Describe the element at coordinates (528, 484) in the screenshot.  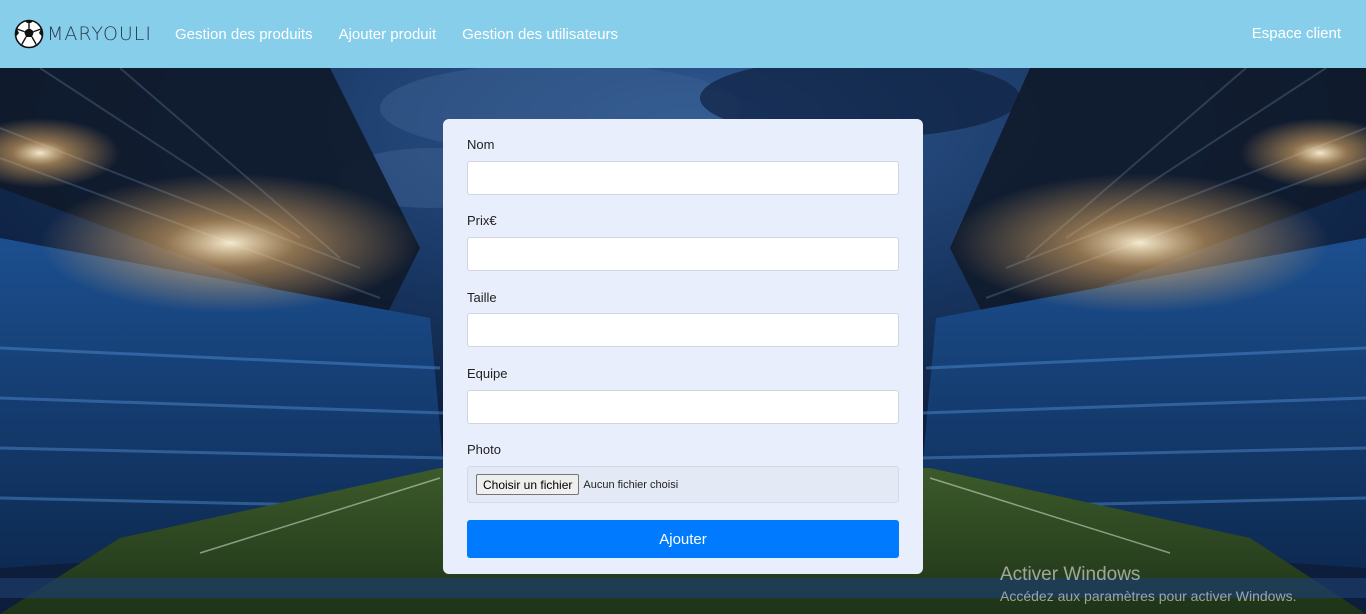
I see `choose-file-button: Choisir un fichier` at that location.